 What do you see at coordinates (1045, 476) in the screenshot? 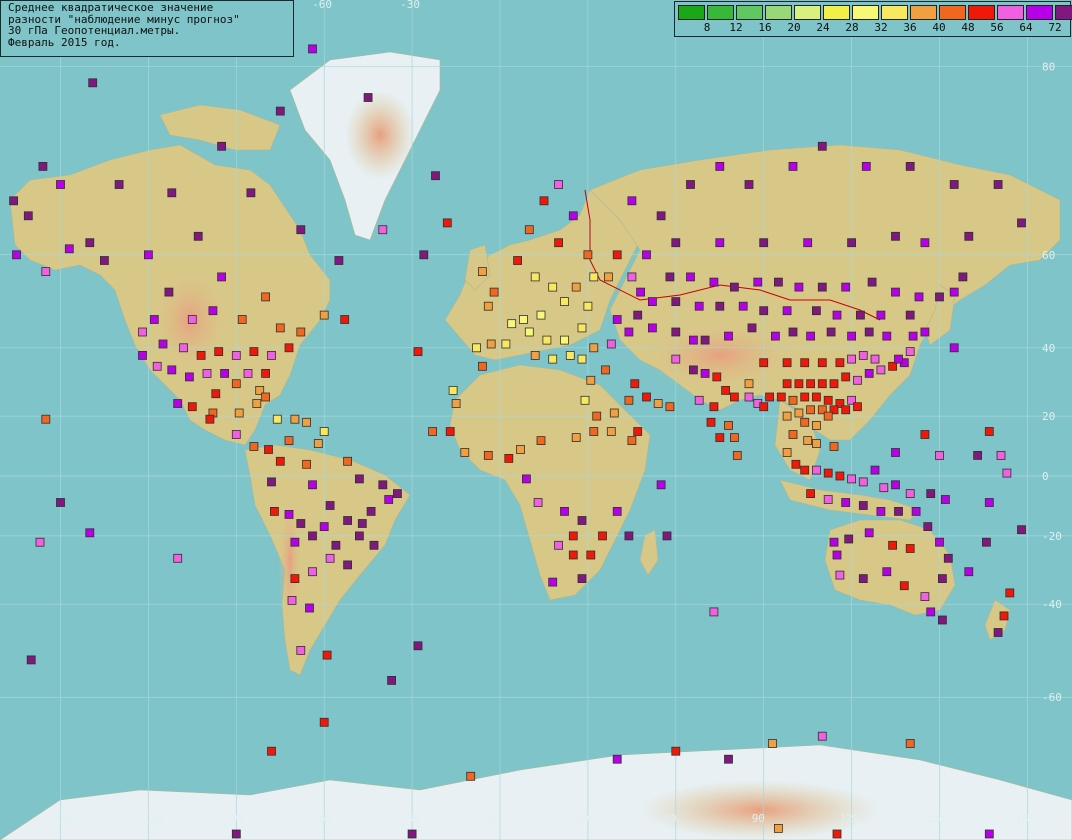
I see `lat-tick-label: 0` at bounding box center [1045, 476].